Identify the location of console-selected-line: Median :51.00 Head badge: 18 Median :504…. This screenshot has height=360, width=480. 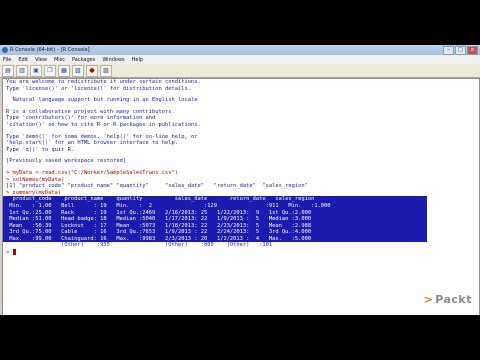
(215, 219).